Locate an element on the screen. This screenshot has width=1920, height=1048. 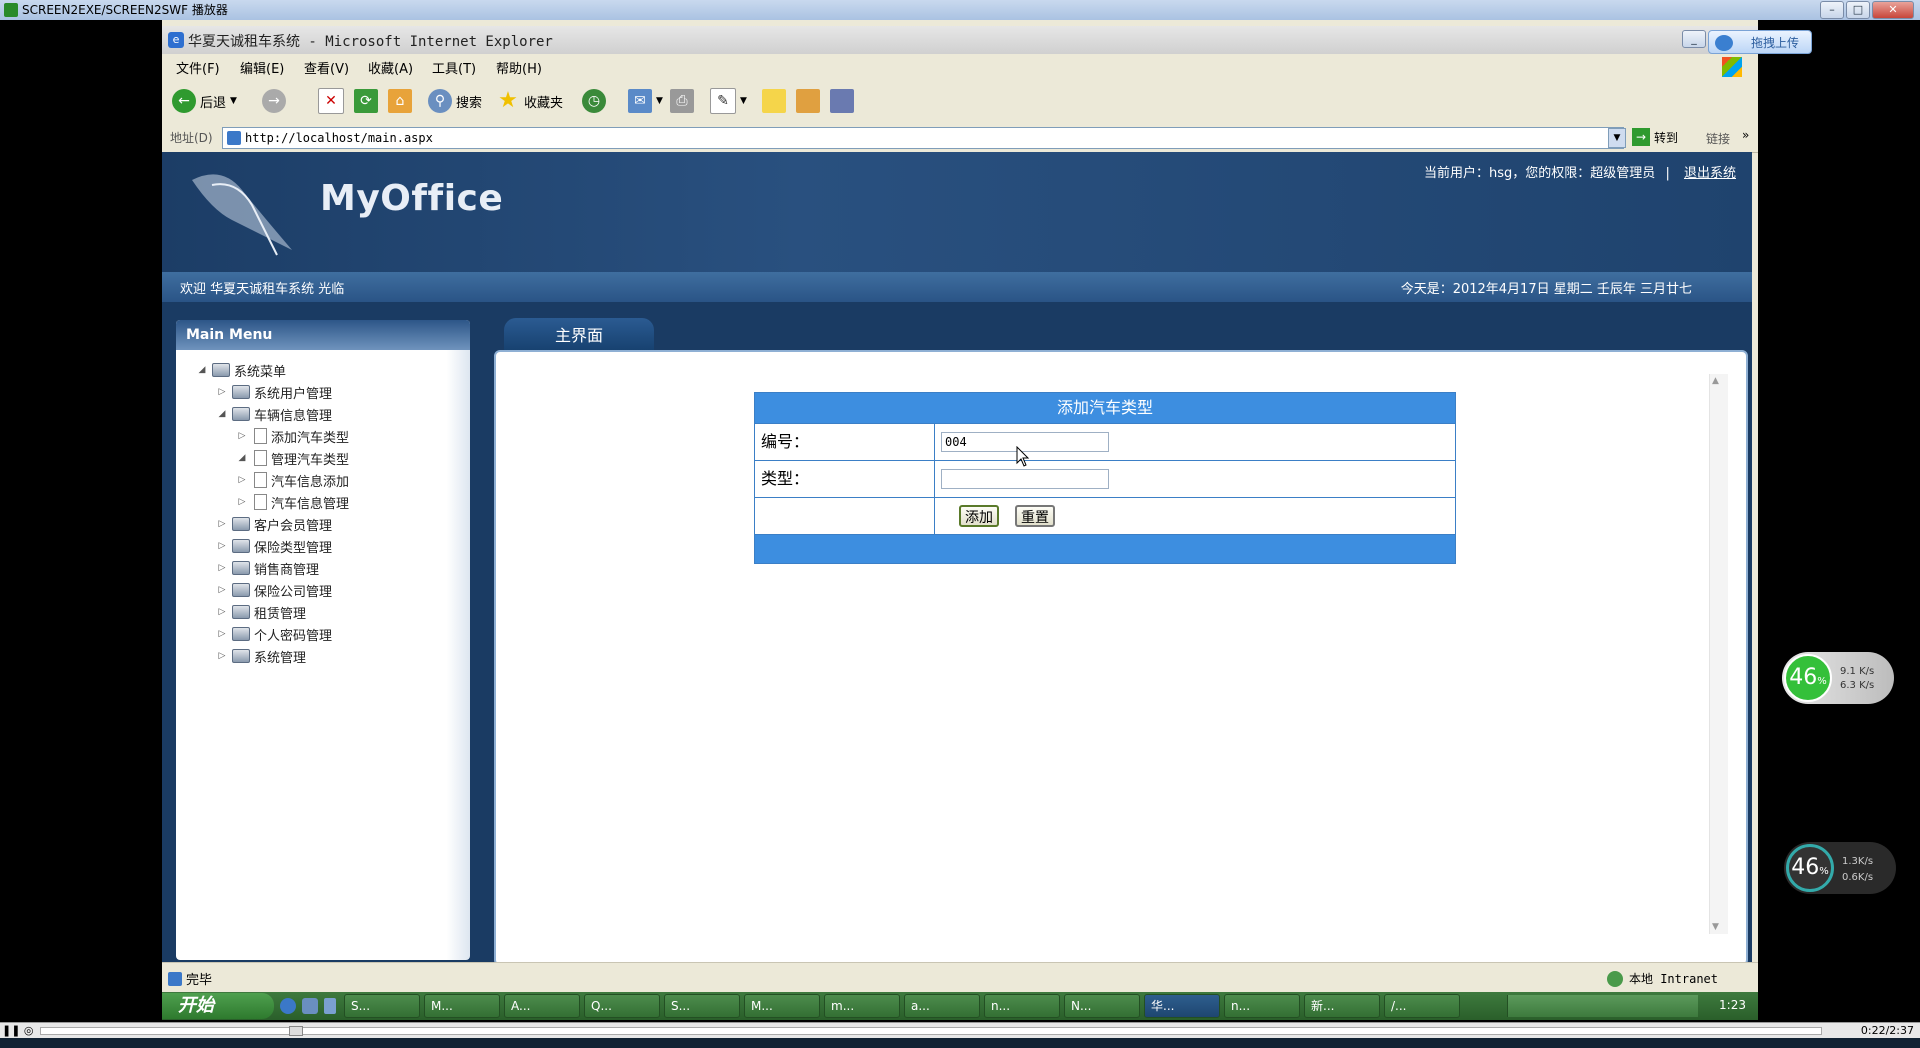
menu-tools: 工具(T) is located at coordinates (454, 67).